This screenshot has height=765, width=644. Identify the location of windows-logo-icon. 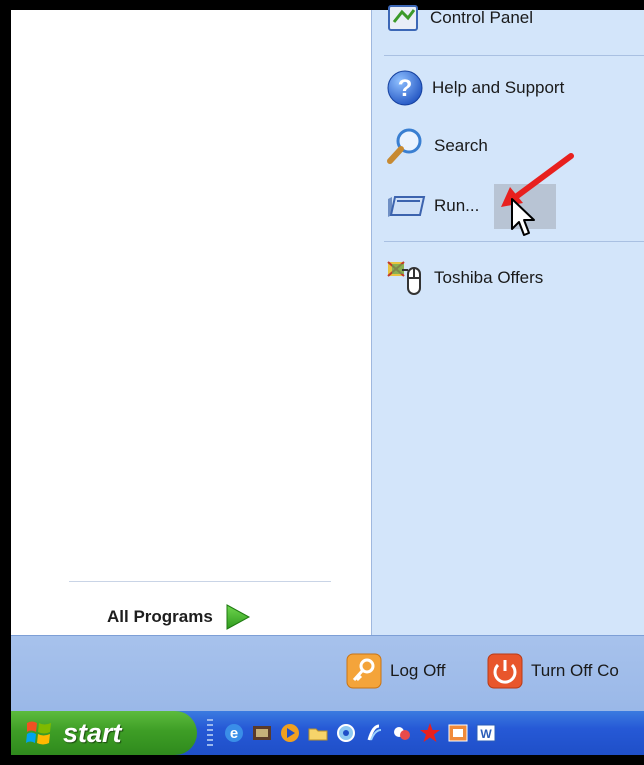
(38, 733).